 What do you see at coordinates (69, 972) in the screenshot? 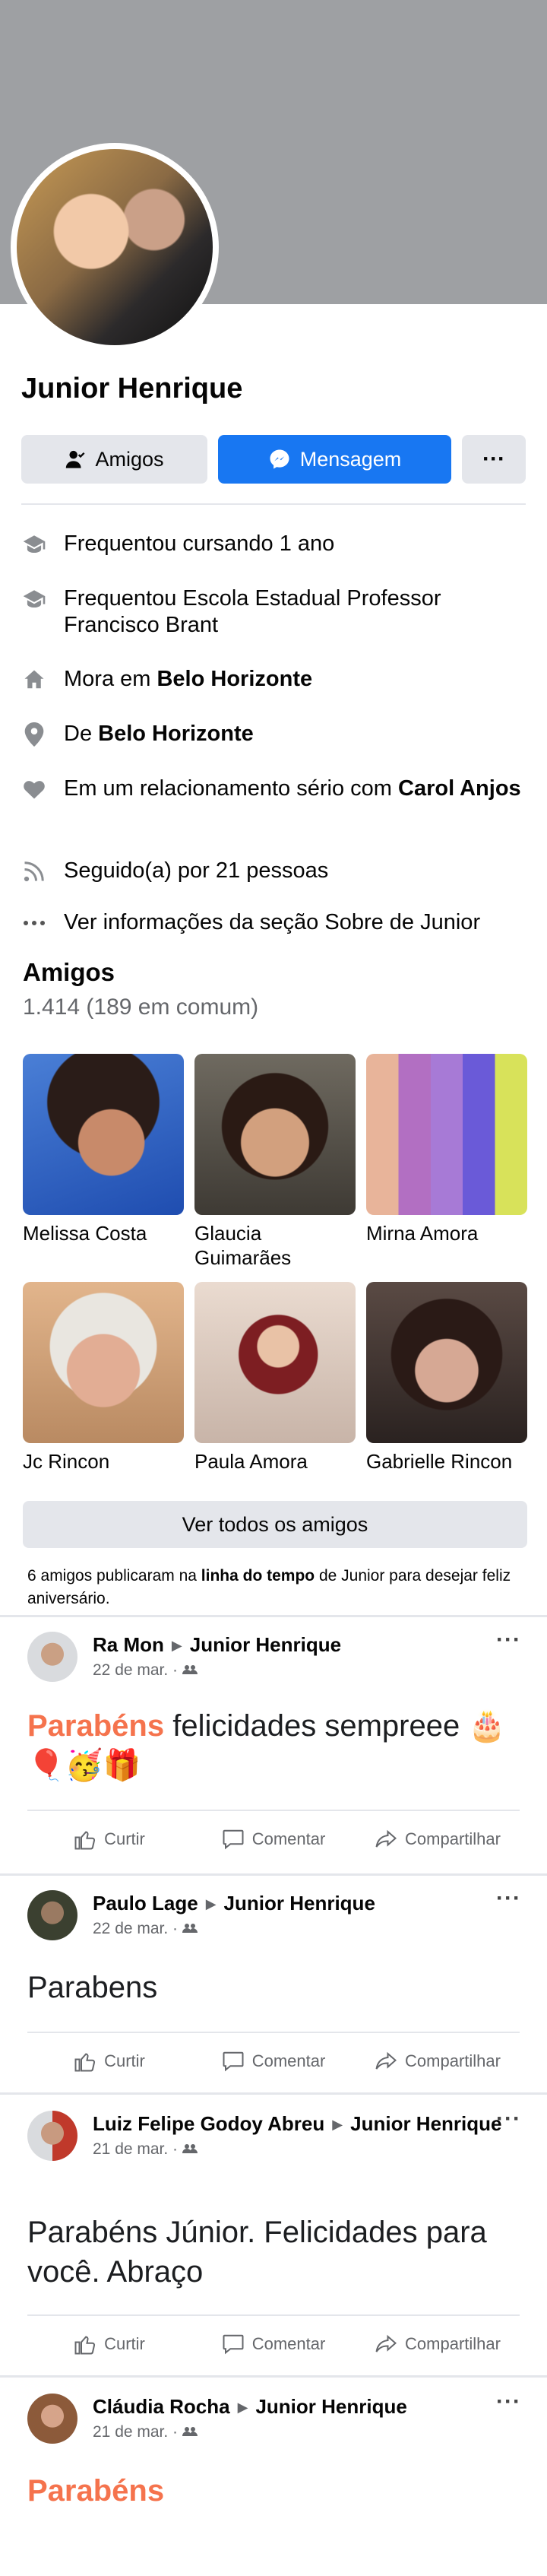
I see `friends-heading: Amigos` at bounding box center [69, 972].